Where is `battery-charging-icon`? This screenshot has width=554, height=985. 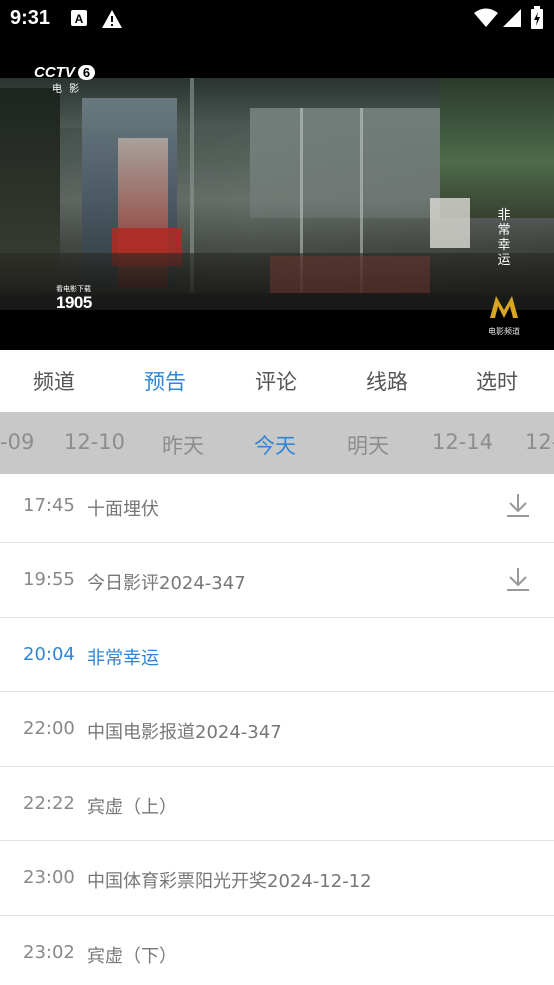
battery-charging-icon is located at coordinates (537, 20).